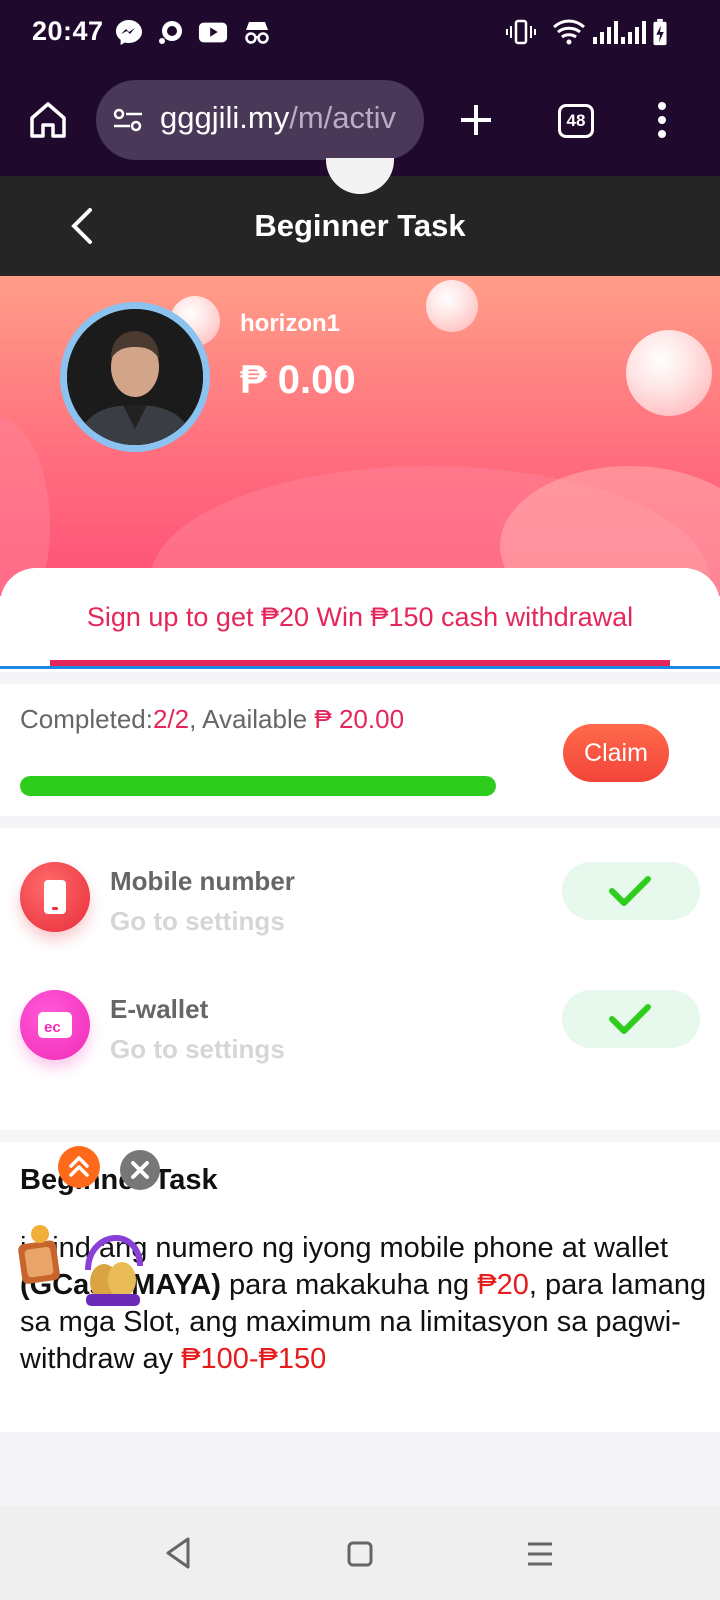  I want to click on bonus-amount: ₱20, so click(503, 1285).